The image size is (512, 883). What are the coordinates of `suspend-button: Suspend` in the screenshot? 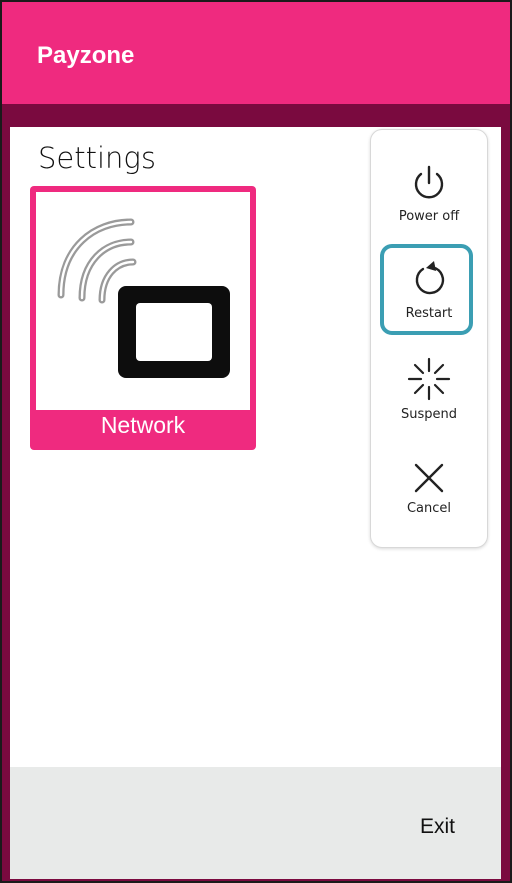 It's located at (429, 389).